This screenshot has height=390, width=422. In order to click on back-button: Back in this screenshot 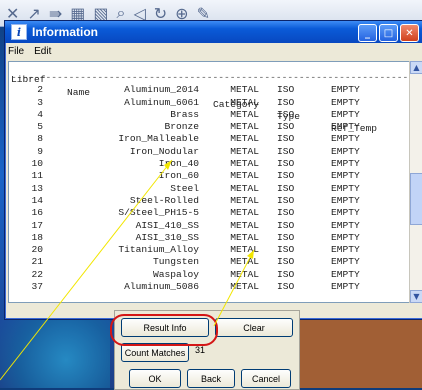, I will do `click(211, 378)`.